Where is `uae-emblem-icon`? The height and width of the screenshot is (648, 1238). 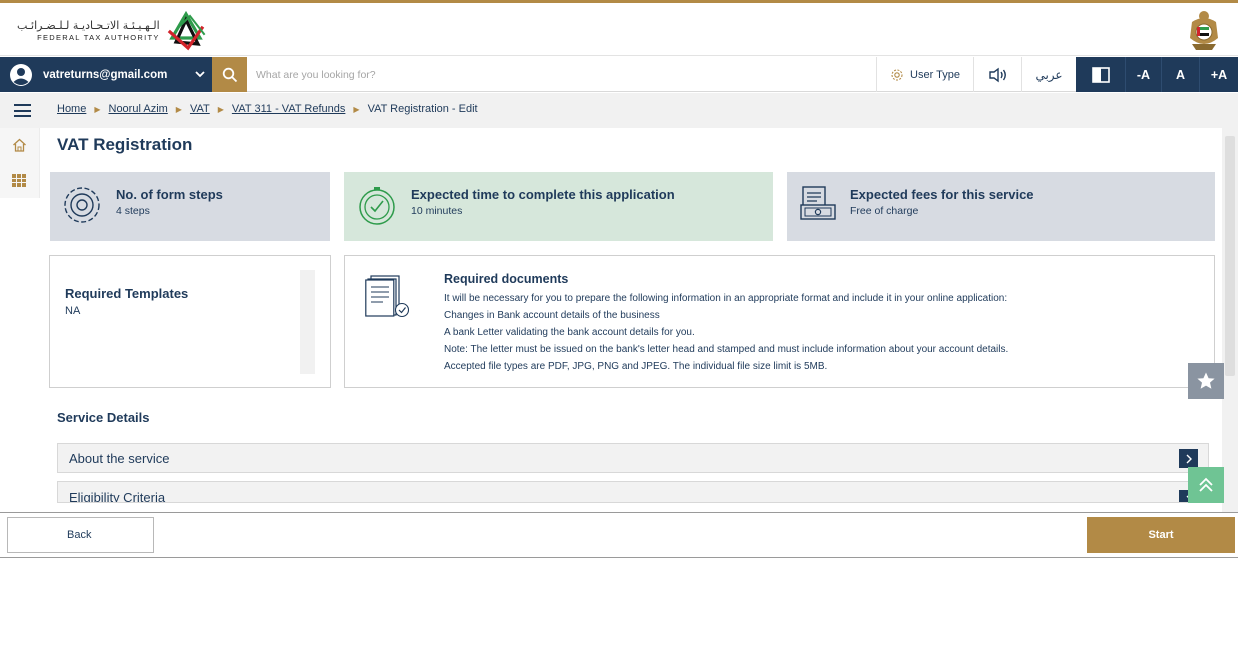 uae-emblem-icon is located at coordinates (1204, 30).